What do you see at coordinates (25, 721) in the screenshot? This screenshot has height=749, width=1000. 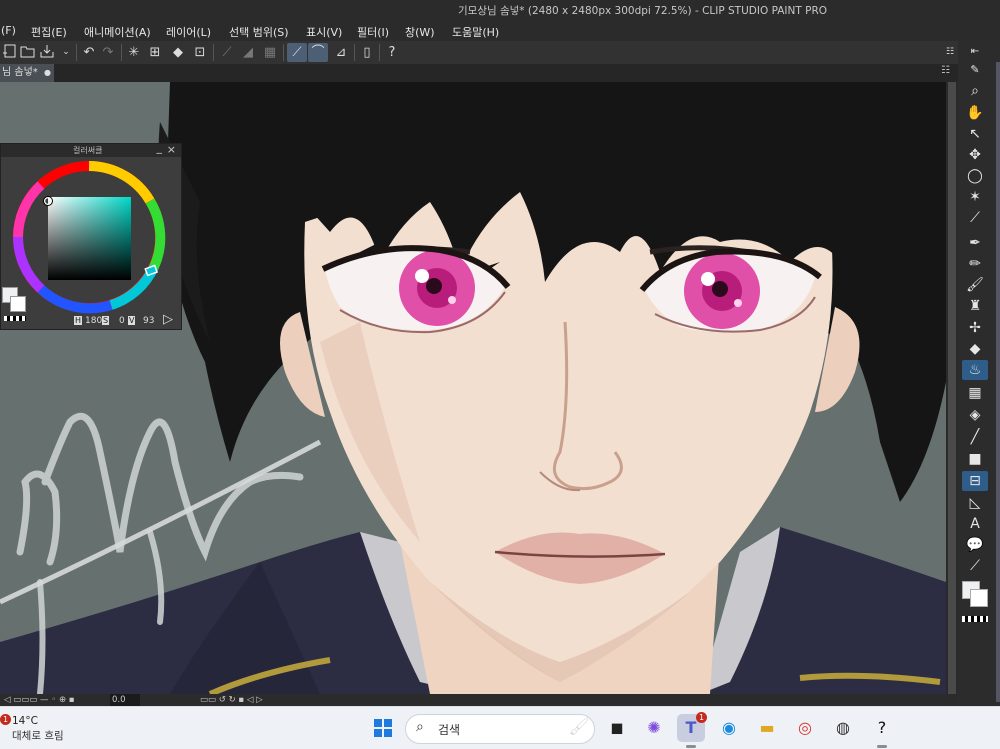 I see `weather-temp: 14°C` at bounding box center [25, 721].